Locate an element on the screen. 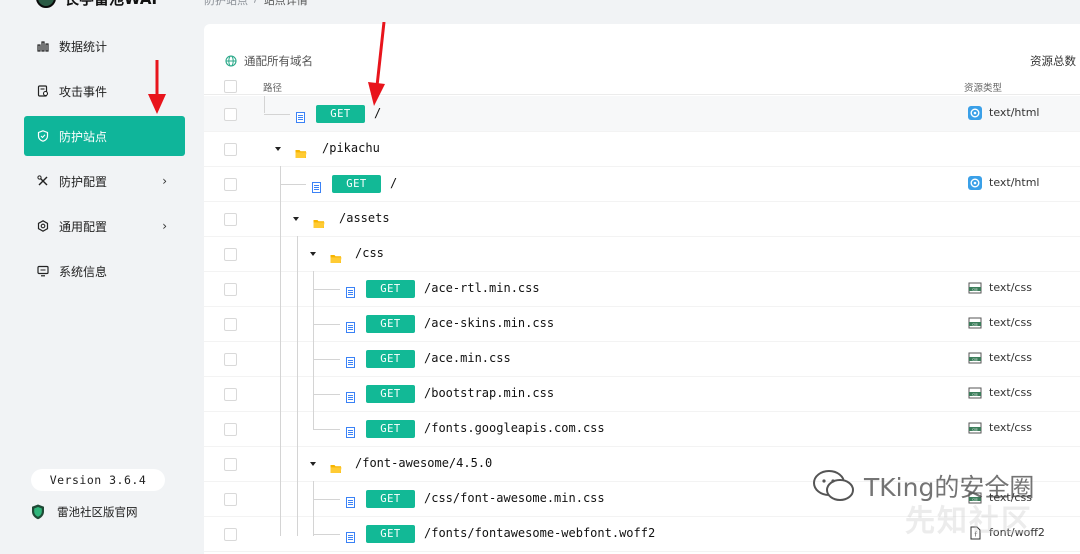  wechat-icon is located at coordinates (833, 485).